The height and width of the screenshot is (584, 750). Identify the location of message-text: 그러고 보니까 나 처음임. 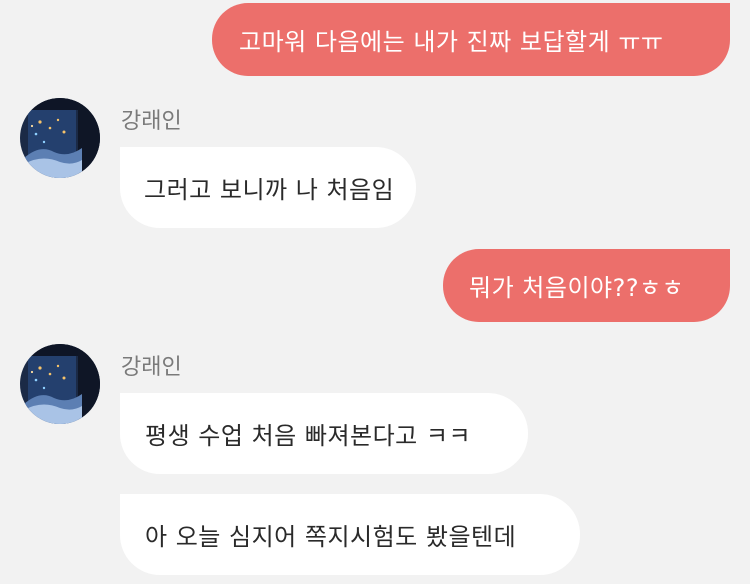
(269, 190).